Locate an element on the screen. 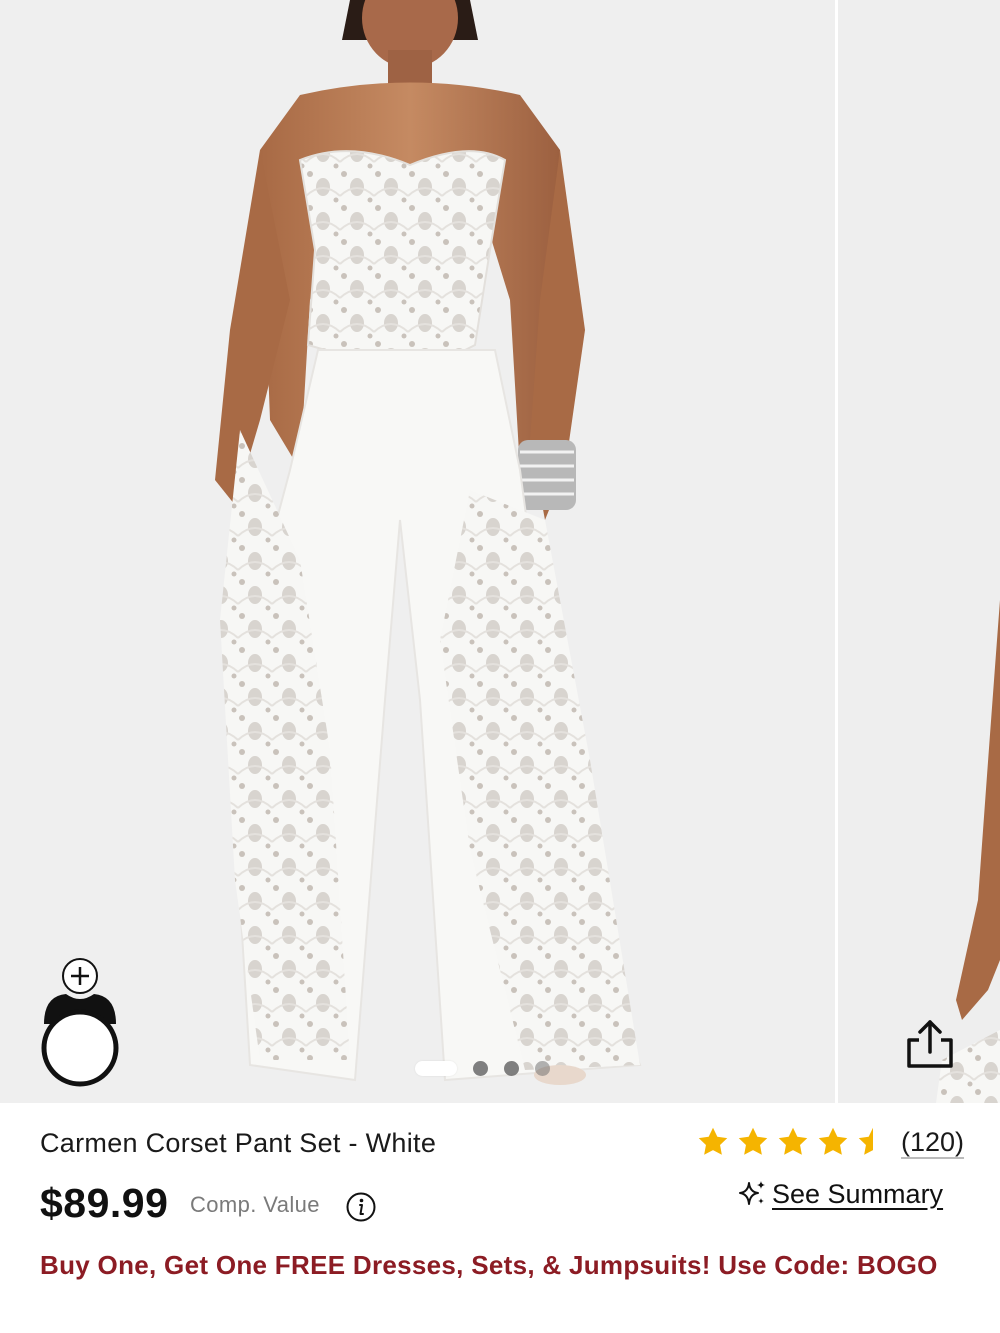 Image resolution: width=1000 pixels, height=1333 pixels. product-price: $89.99 is located at coordinates (104, 1203).